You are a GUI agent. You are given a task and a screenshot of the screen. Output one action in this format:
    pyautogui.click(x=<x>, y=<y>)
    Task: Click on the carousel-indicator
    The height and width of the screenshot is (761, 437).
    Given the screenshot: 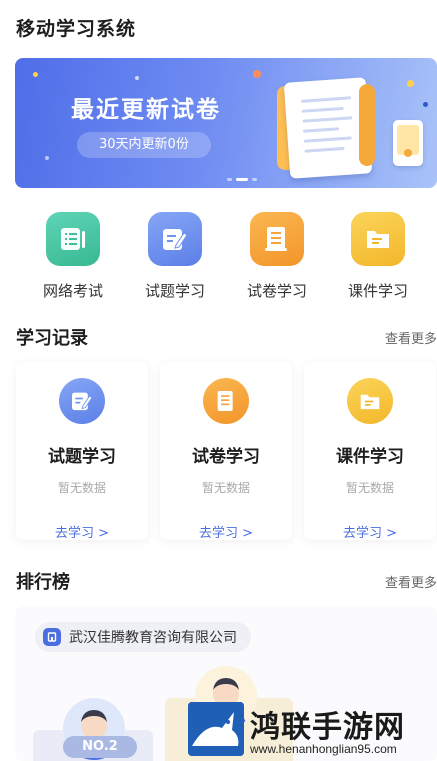 What is the action you would take?
    pyautogui.click(x=242, y=179)
    